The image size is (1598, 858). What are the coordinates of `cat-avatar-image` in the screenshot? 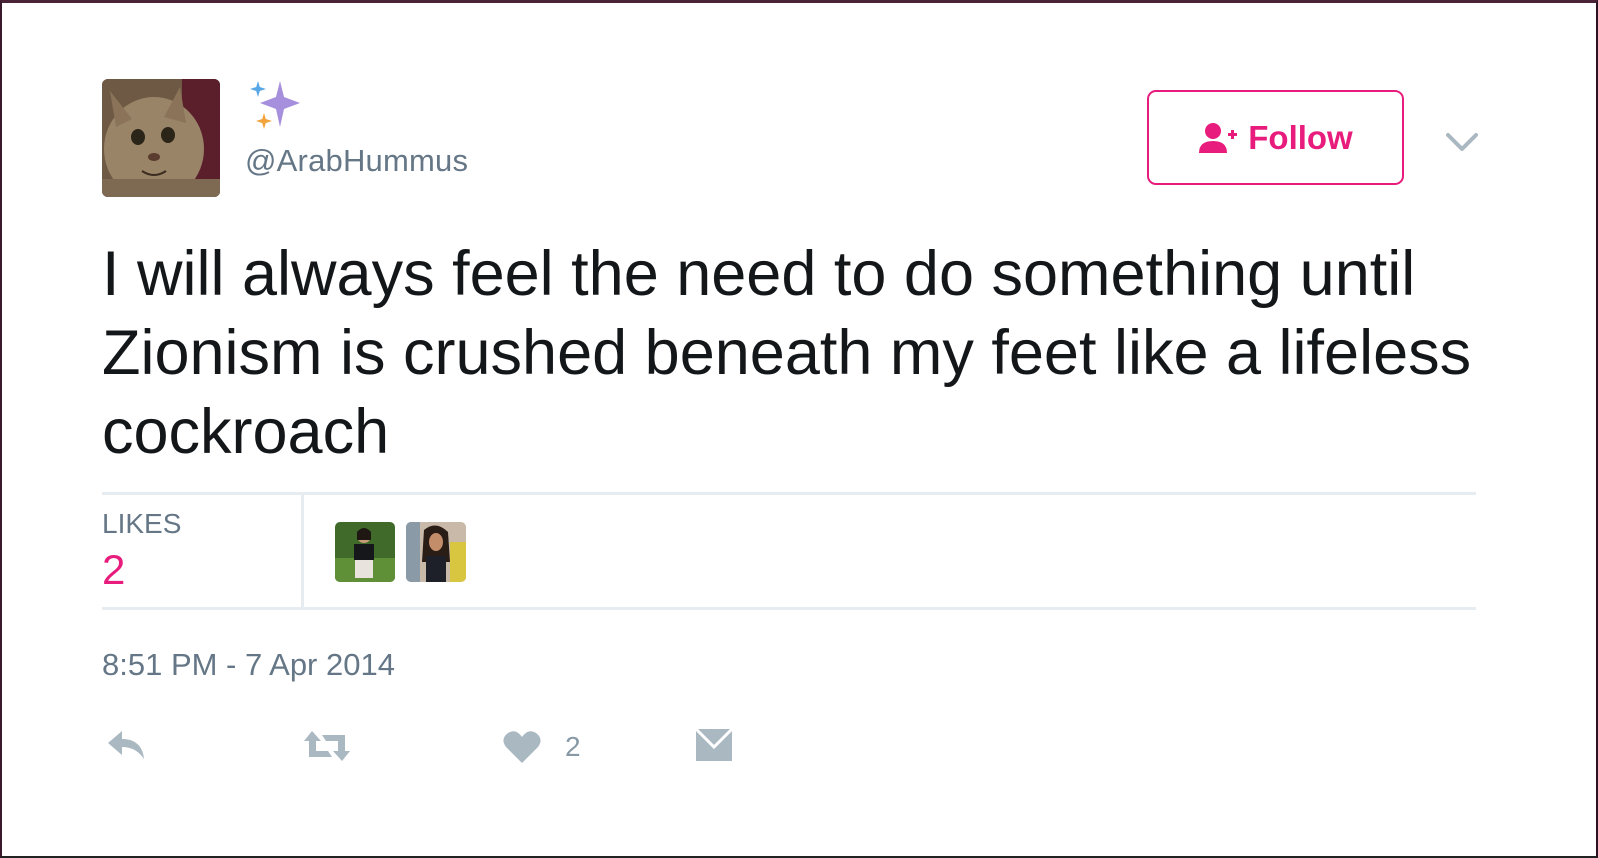 It's located at (161, 138).